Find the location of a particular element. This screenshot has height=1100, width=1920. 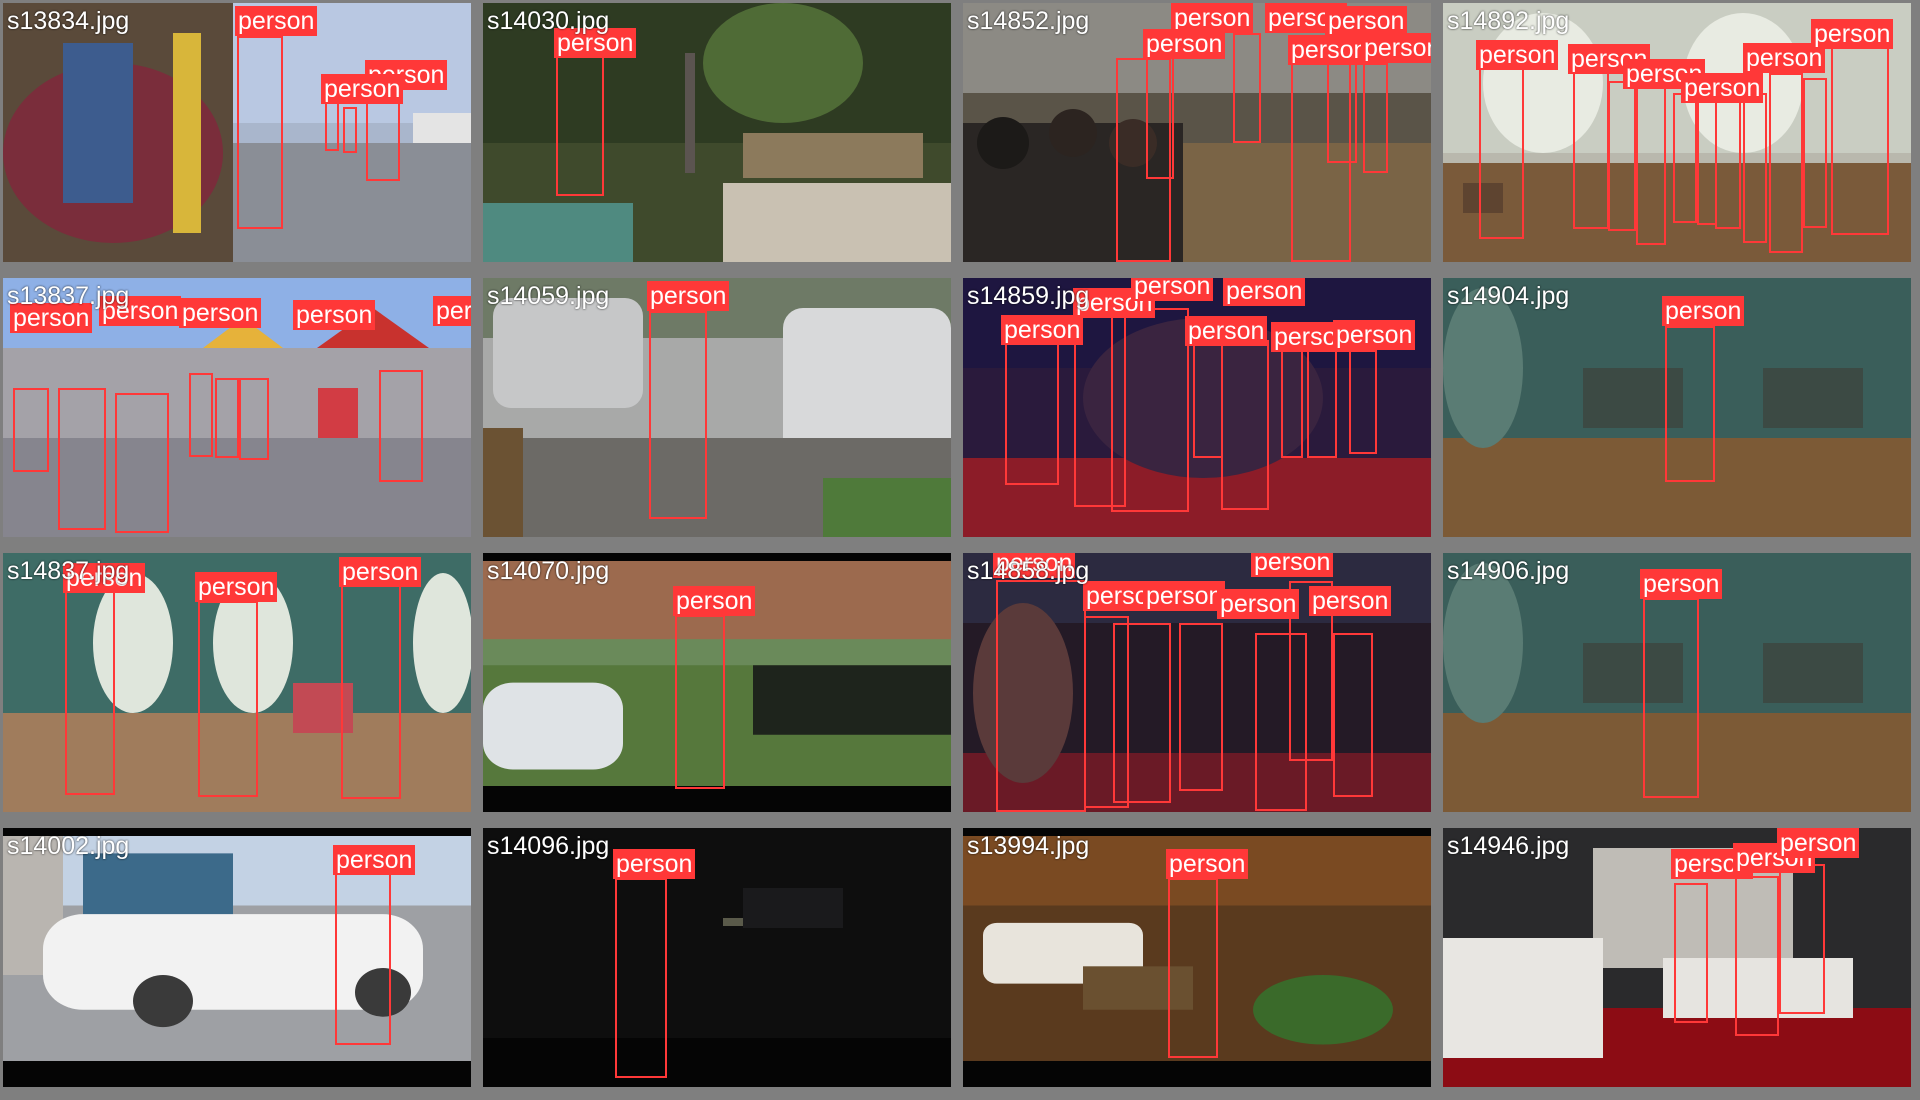

image-tile: s13994.jpg person is located at coordinates (1197, 957).